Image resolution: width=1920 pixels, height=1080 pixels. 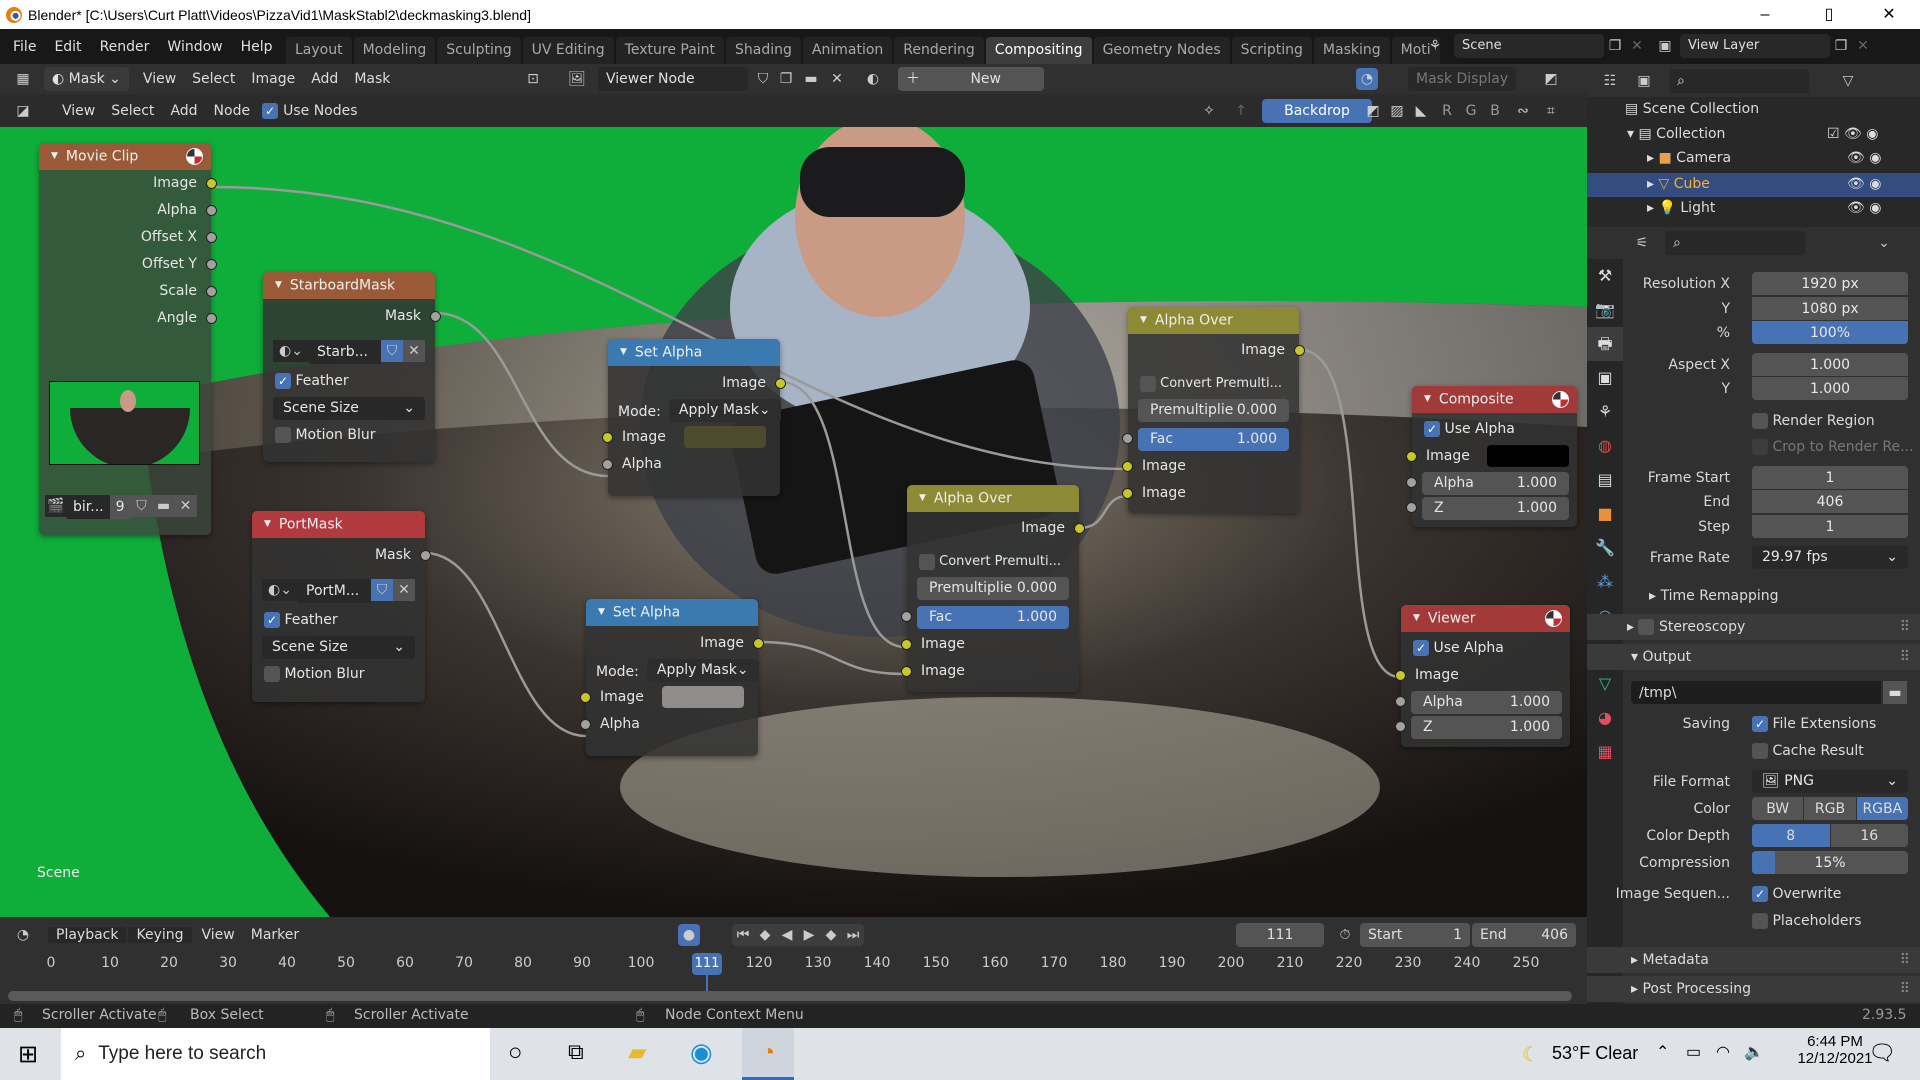 I want to click on tab-sculpting: Sculpting, so click(x=479, y=50).